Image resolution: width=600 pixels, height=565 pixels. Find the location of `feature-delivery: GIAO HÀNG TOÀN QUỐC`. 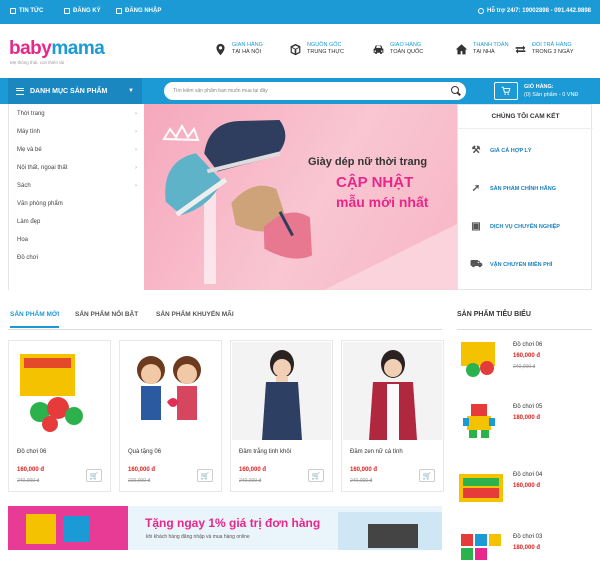

feature-delivery: GIAO HÀNG TOÀN QUỐC is located at coordinates (397, 49).